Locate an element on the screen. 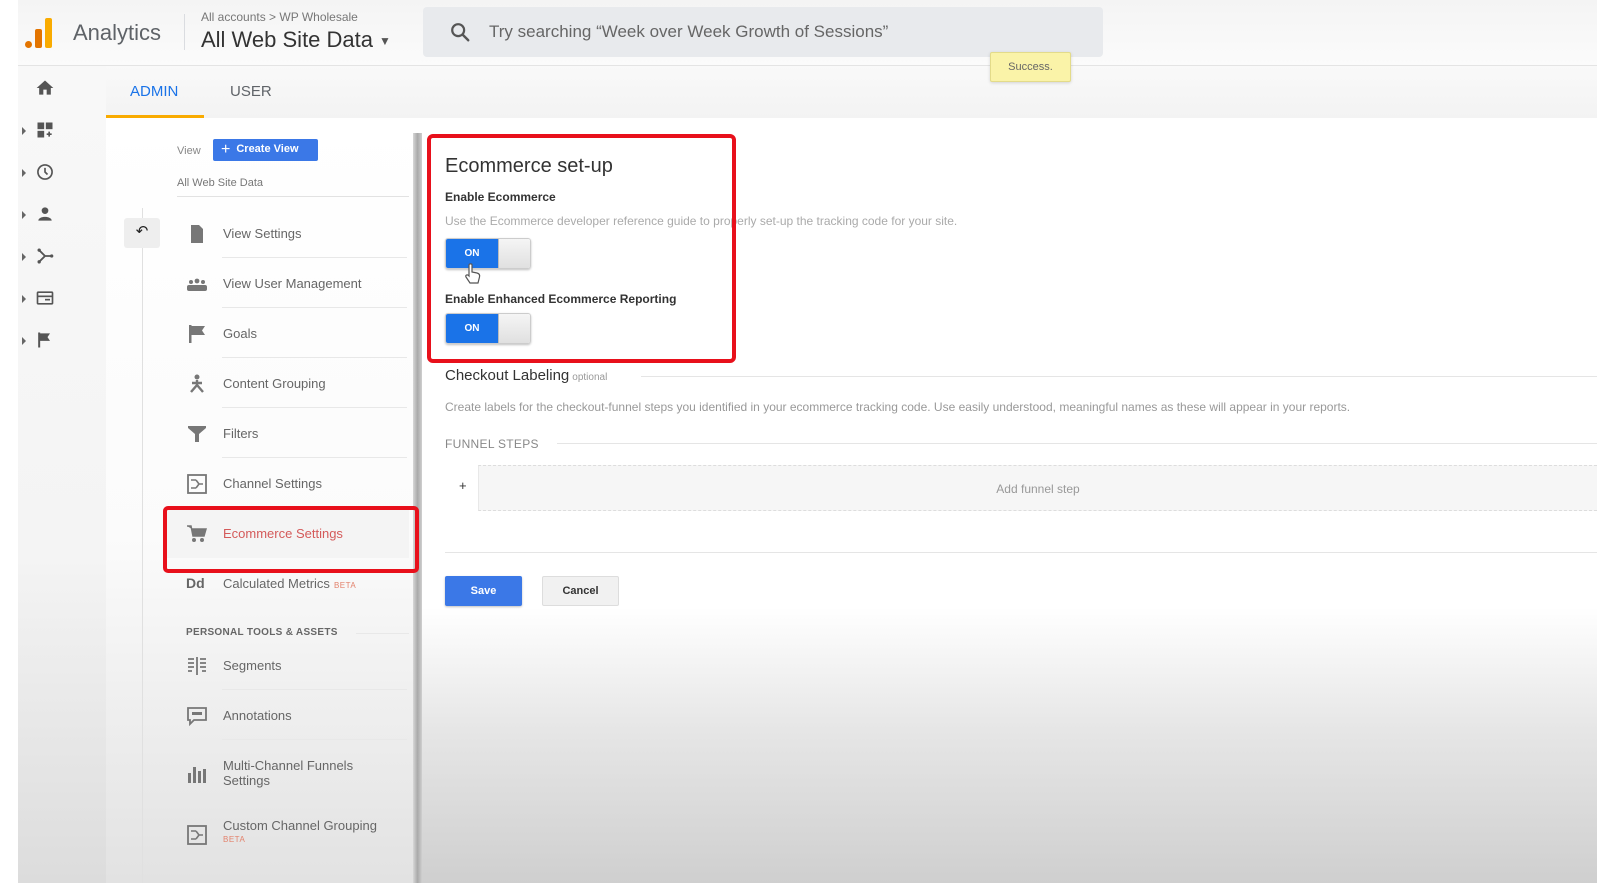  funnel-steps-label: FUNNEL STEPS is located at coordinates (492, 444).